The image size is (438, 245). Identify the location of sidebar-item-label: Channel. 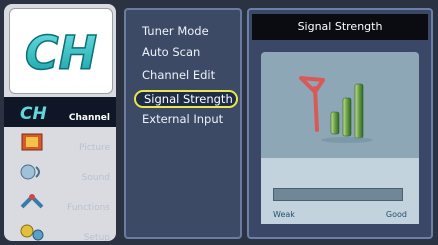
(89, 118).